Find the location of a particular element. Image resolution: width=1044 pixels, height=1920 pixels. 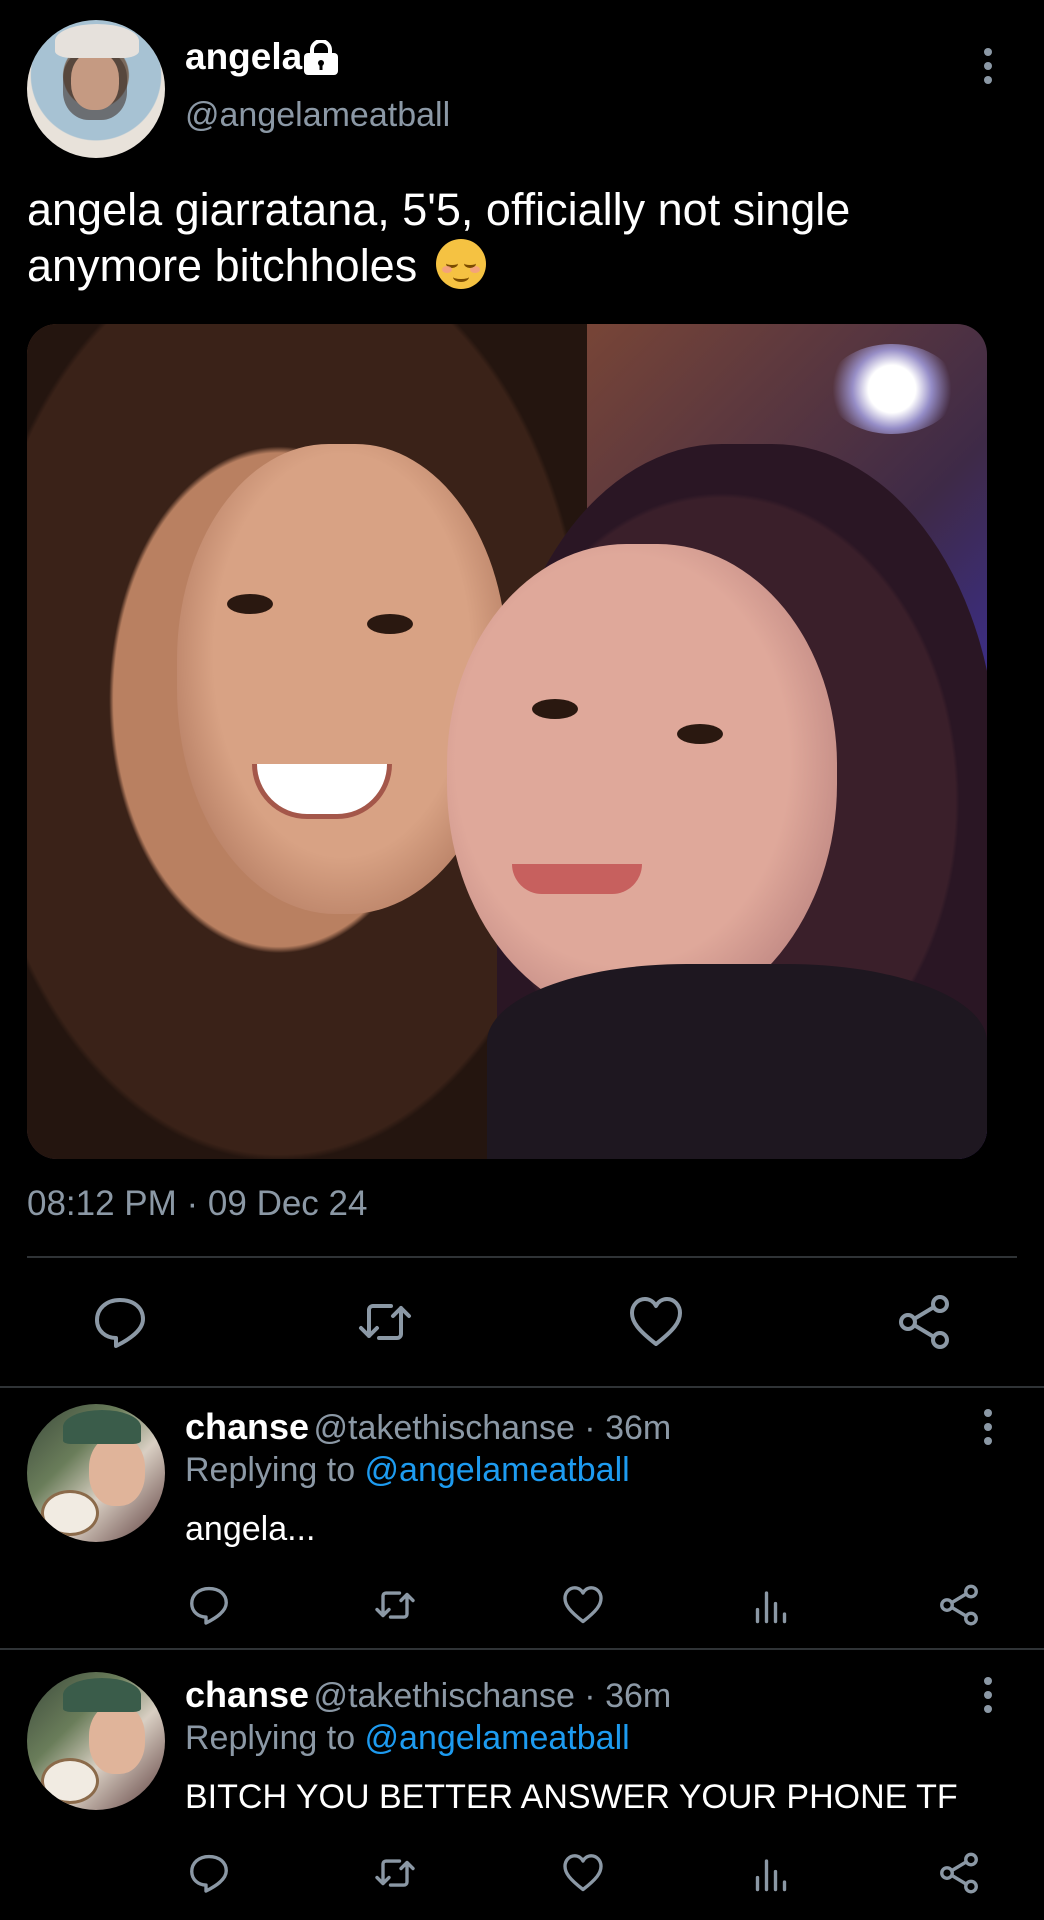

photo-person-right-face is located at coordinates (642, 784).